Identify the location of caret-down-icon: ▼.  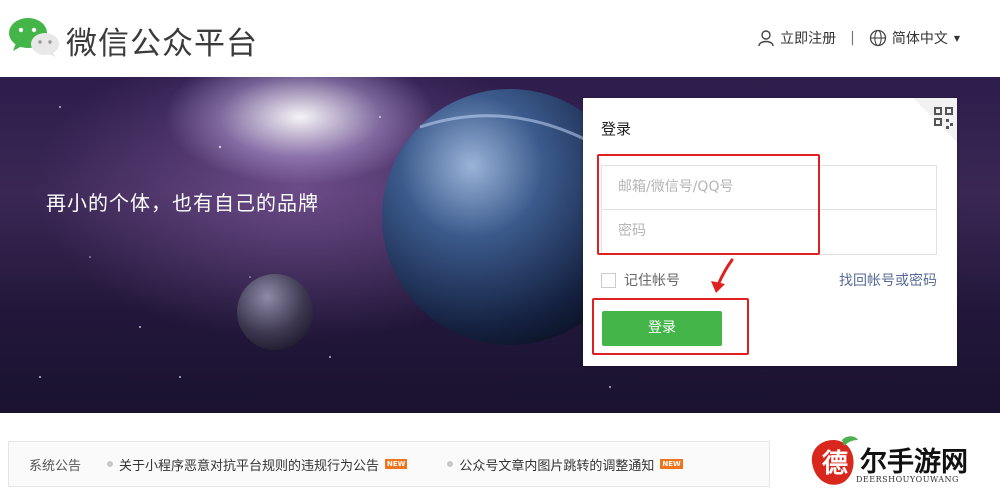
(957, 38).